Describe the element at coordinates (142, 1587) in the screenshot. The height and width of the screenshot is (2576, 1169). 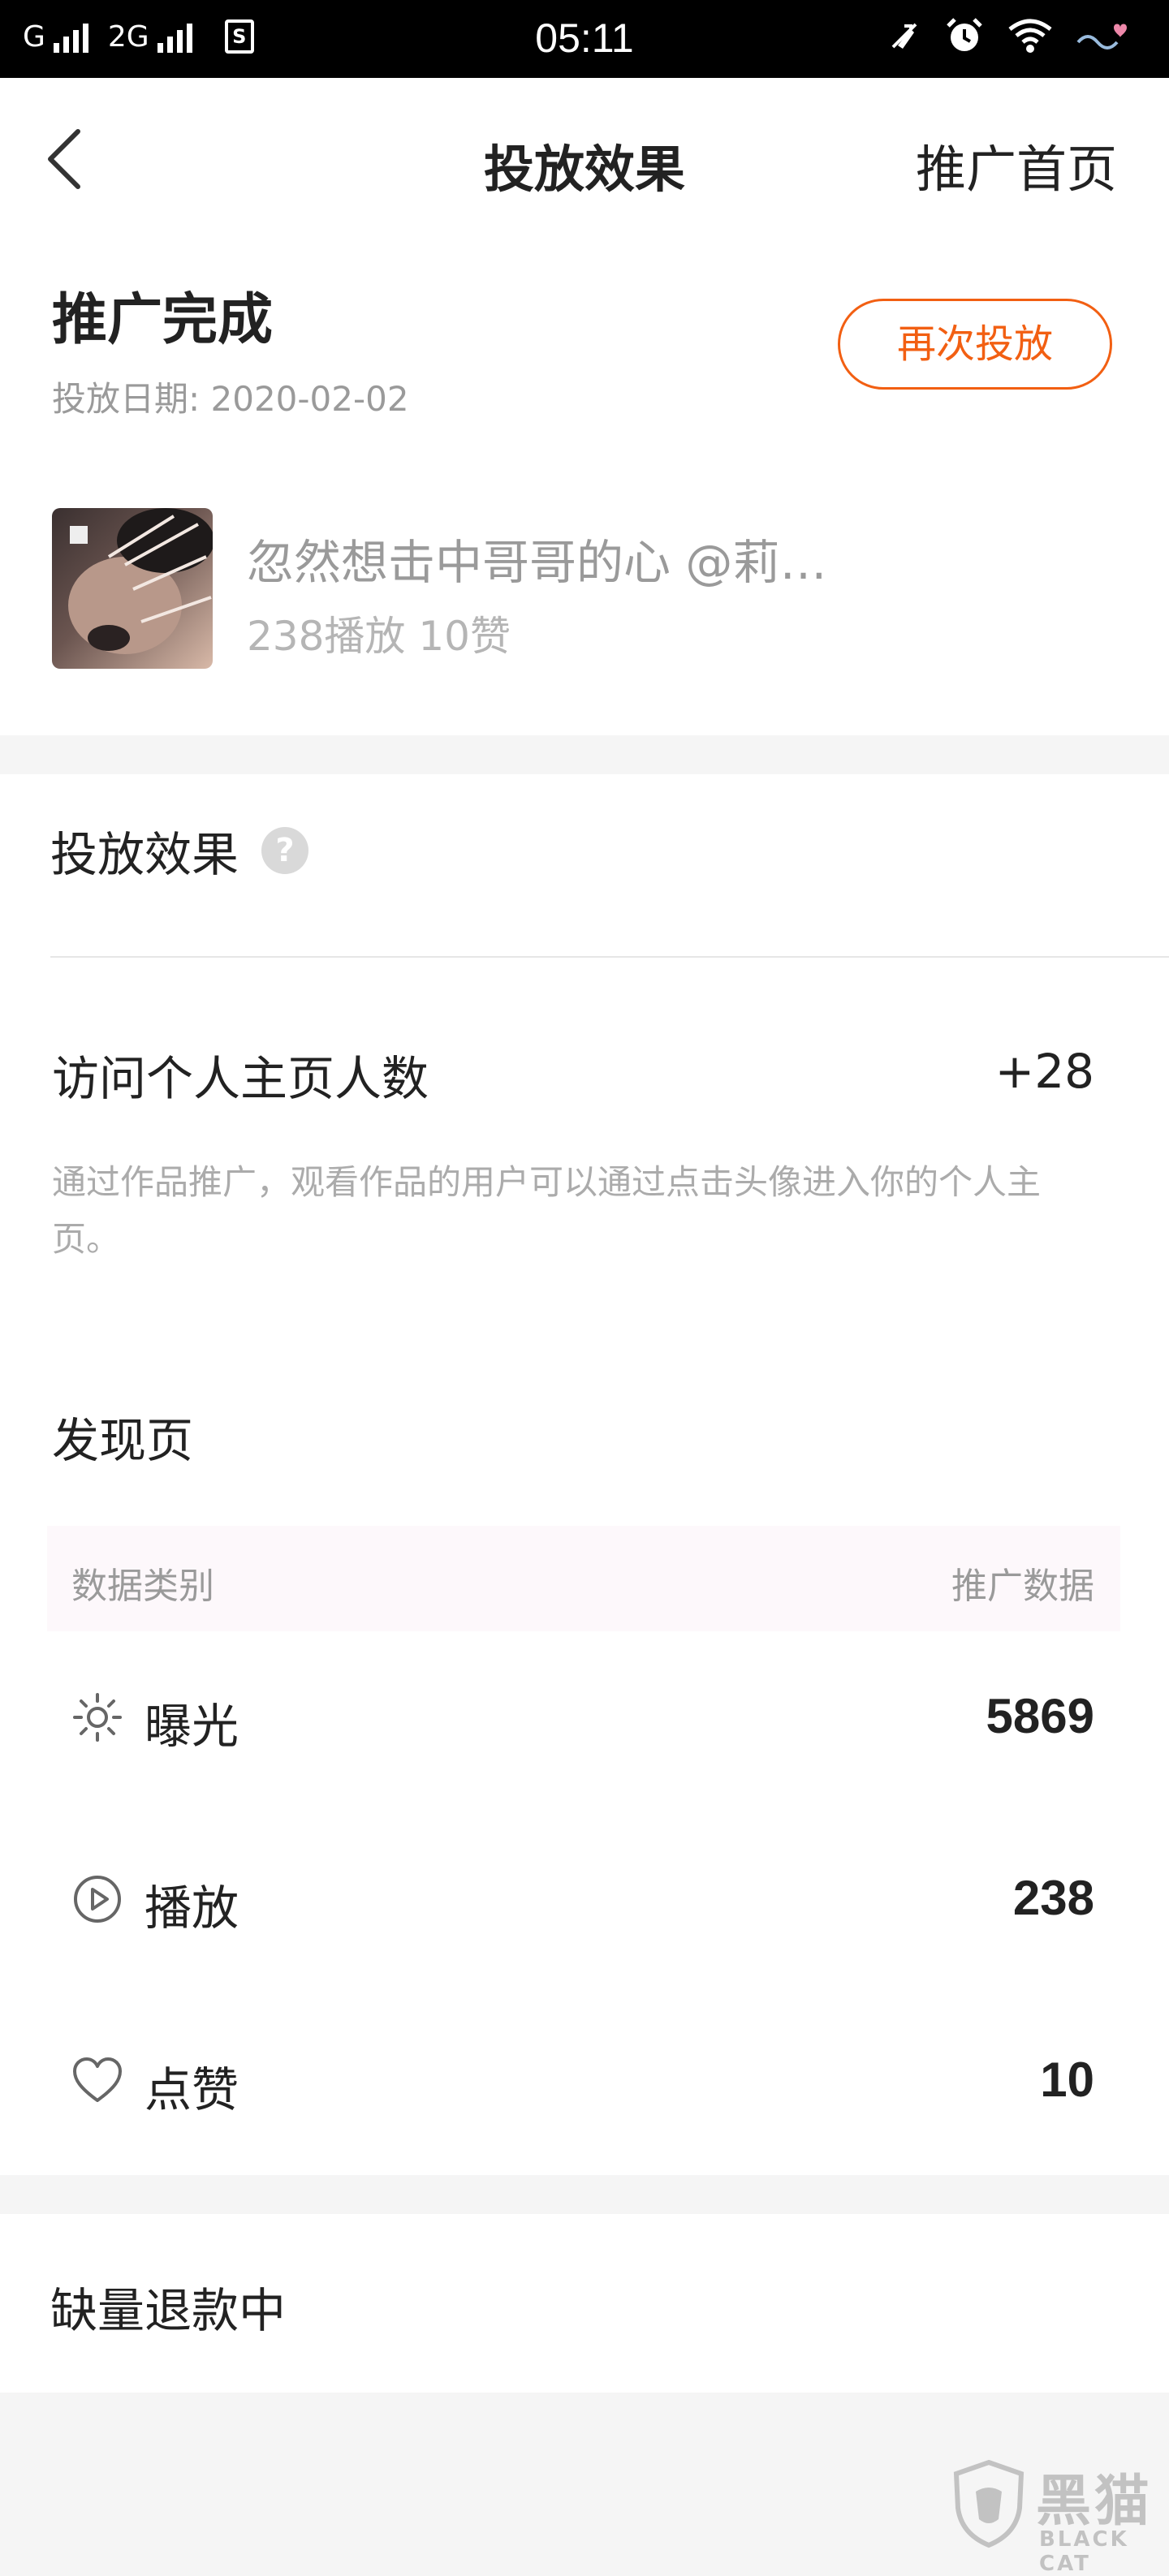
I see `column-category: 数据类别` at that location.